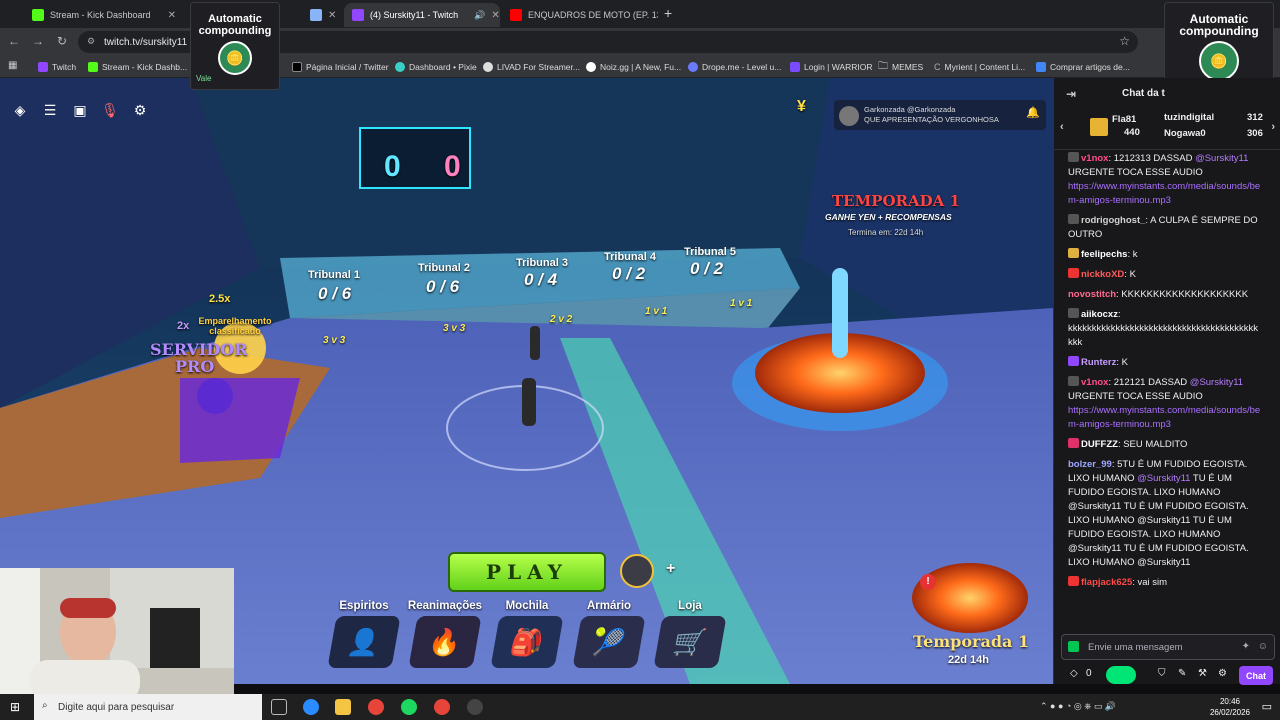 The width and height of the screenshot is (1280, 720). Describe the element at coordinates (422, 15) in the screenshot. I see `tab-twitch: (4) Surskity11 - Twitch 🔊 ✕` at that location.